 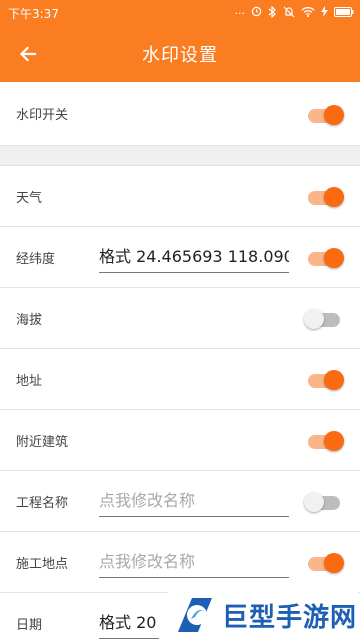 What do you see at coordinates (308, 13) in the screenshot?
I see `wifi-icon` at bounding box center [308, 13].